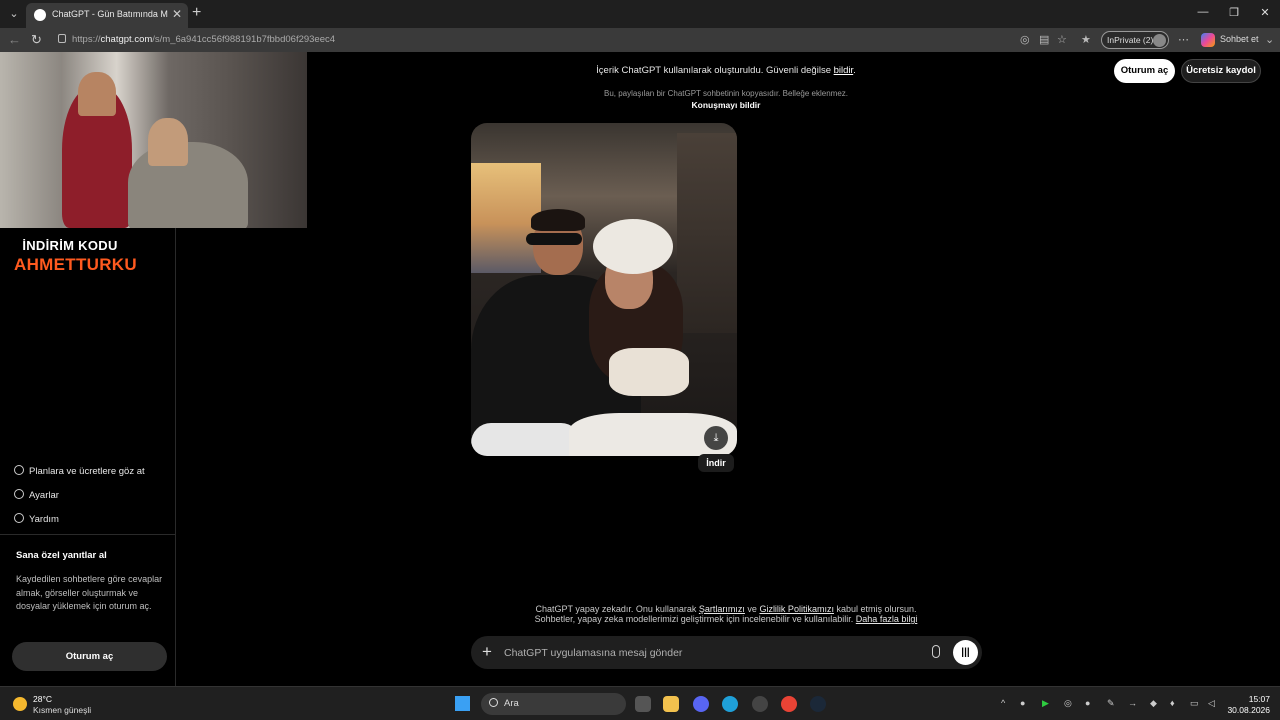 This screenshot has width=1280, height=720. Describe the element at coordinates (89, 656) in the screenshot. I see `sidebar-login-button: Oturum aç` at that location.